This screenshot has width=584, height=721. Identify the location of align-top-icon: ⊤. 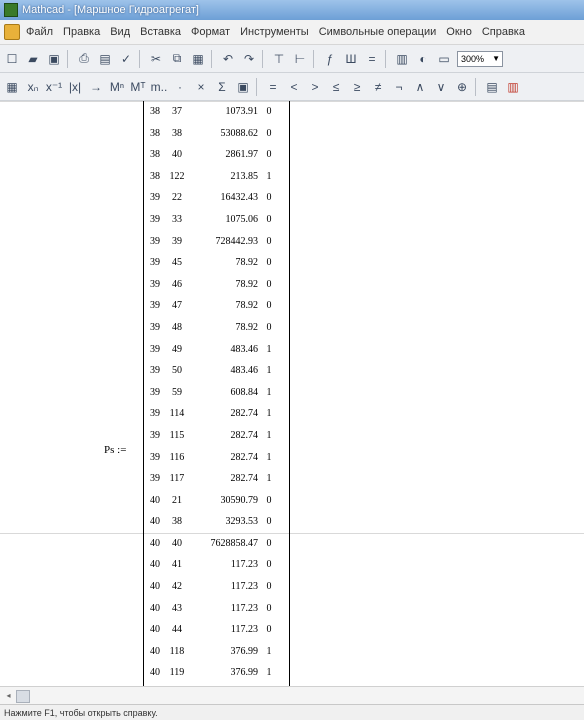
(279, 59).